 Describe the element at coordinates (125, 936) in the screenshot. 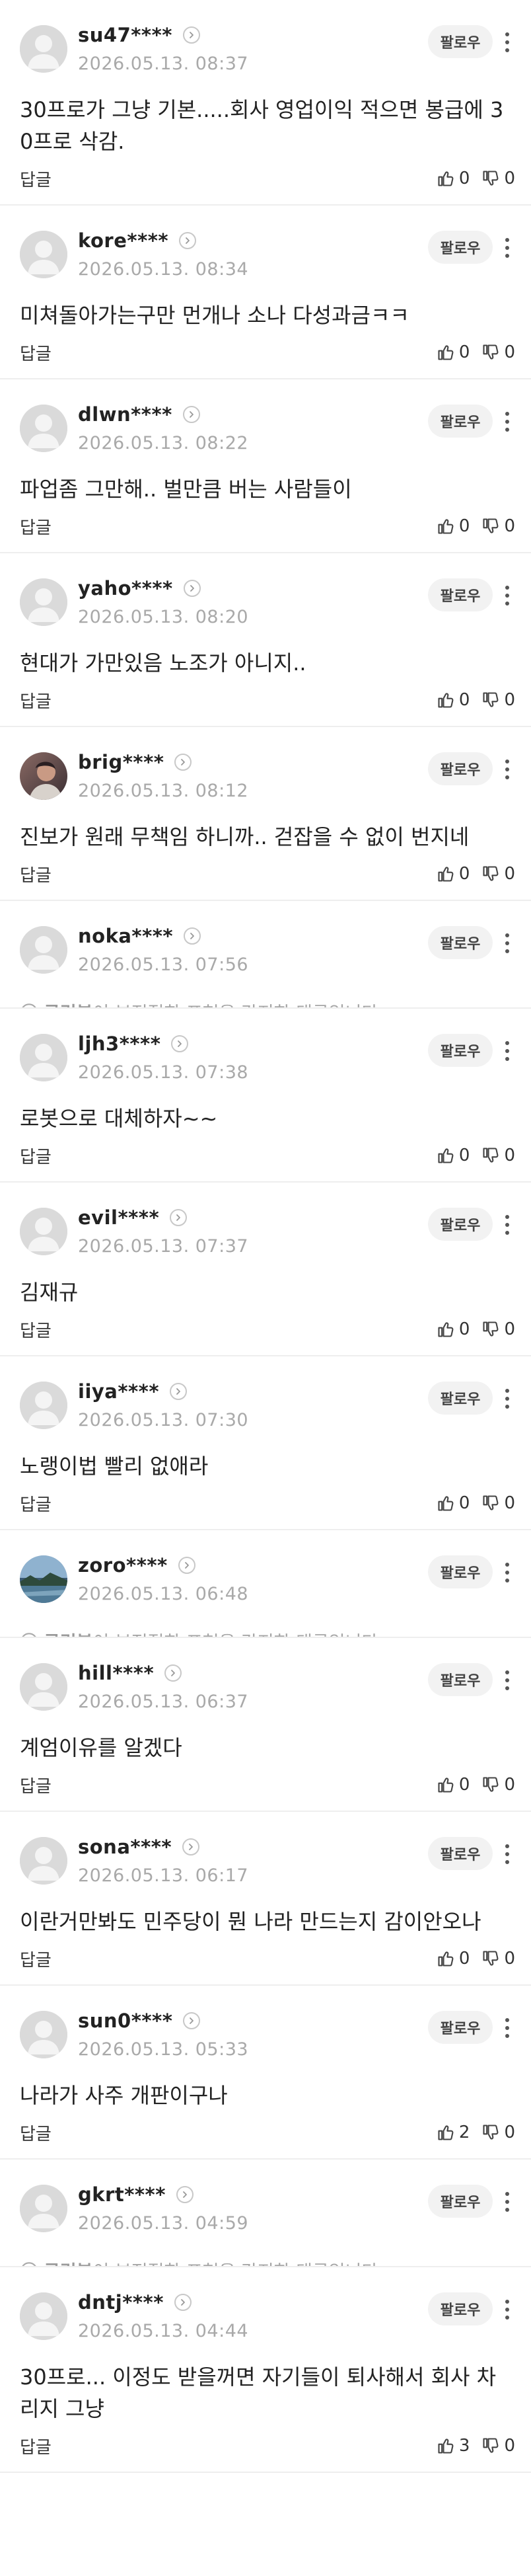

I see `nickname: noka****` at that location.